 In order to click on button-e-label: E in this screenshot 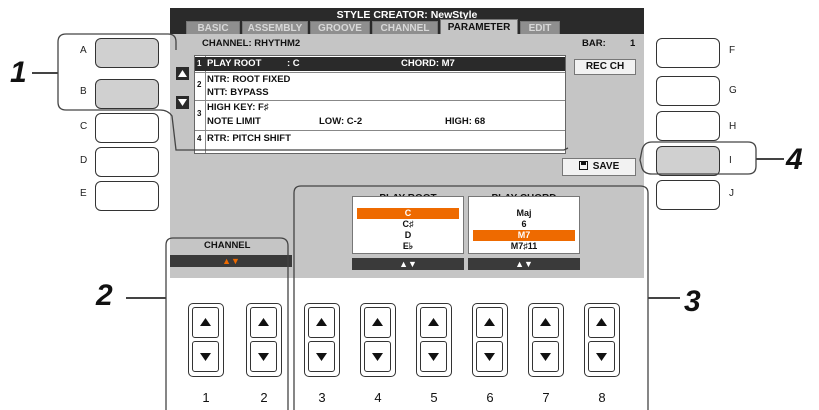, I will do `click(83, 193)`.